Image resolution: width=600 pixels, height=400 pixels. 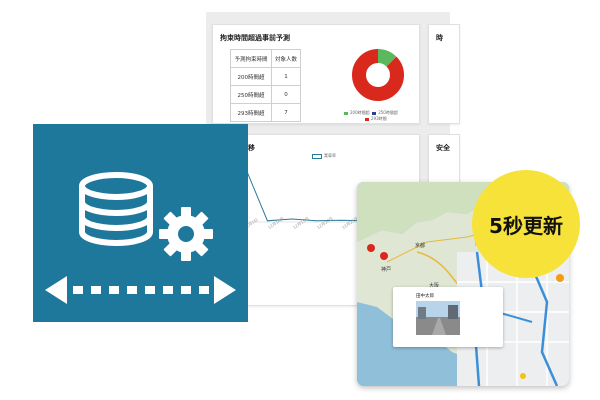 I want to click on table-cell: 200時間超, so click(x=251, y=76).